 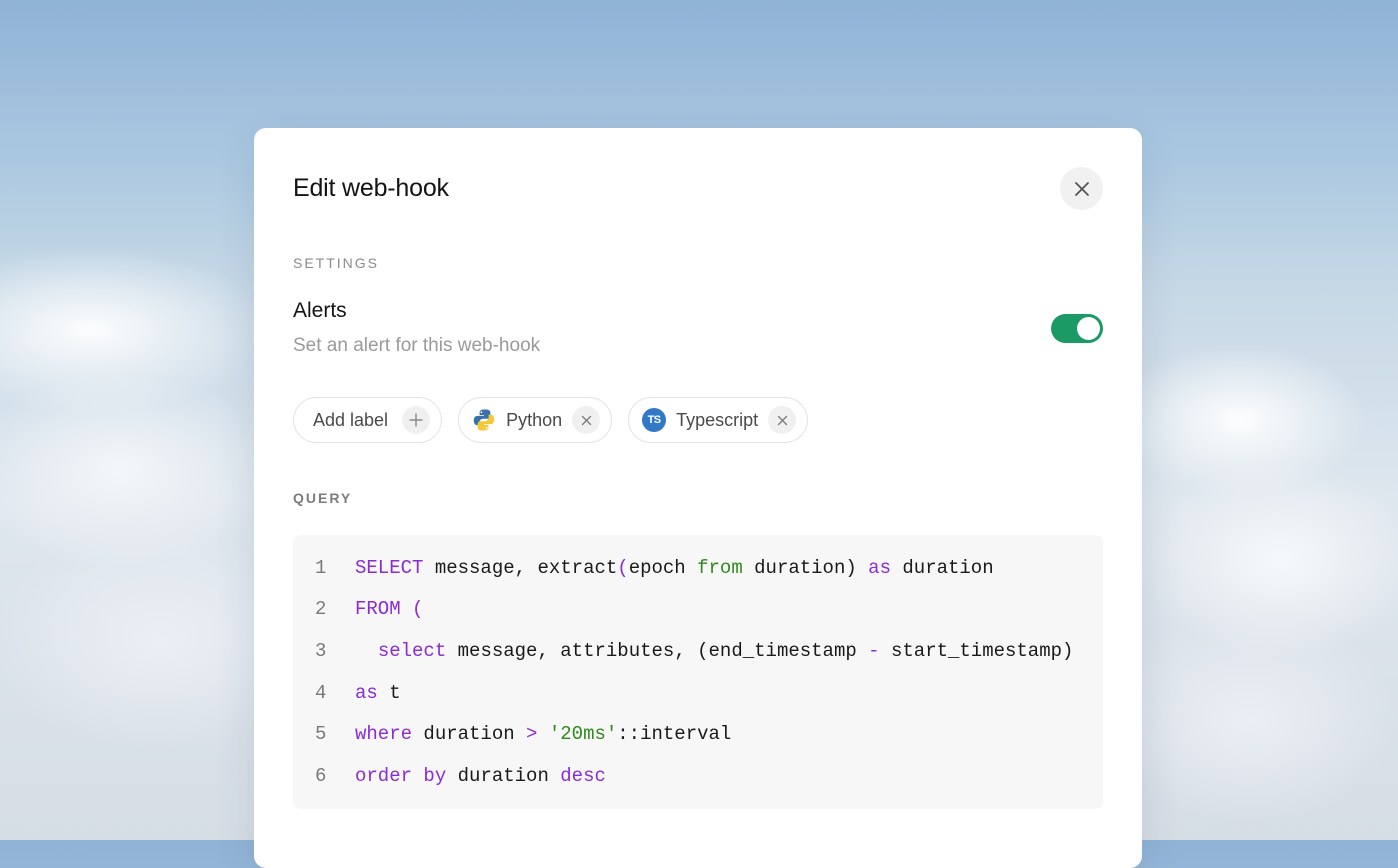 I want to click on typescript-logo-icon: TS, so click(x=654, y=420).